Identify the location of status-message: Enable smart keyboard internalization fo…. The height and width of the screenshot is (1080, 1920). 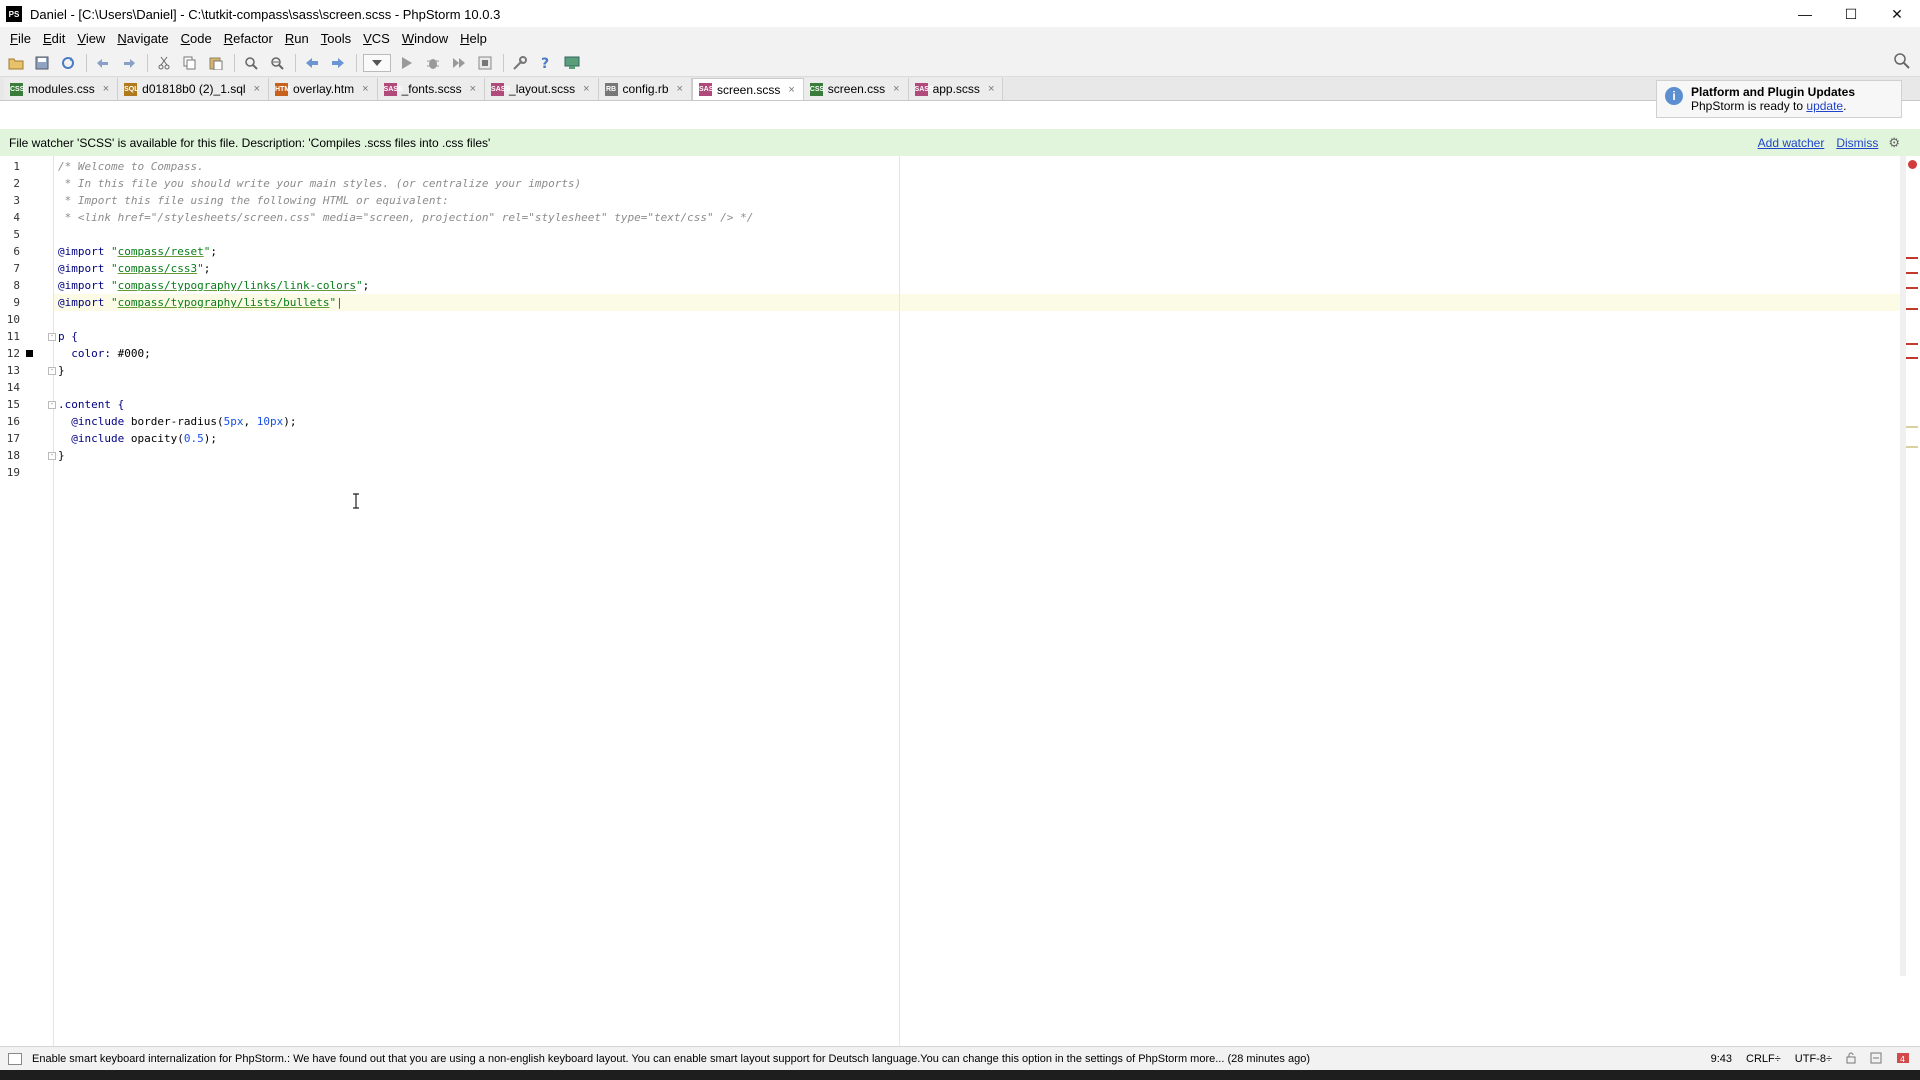
(727, 1059).